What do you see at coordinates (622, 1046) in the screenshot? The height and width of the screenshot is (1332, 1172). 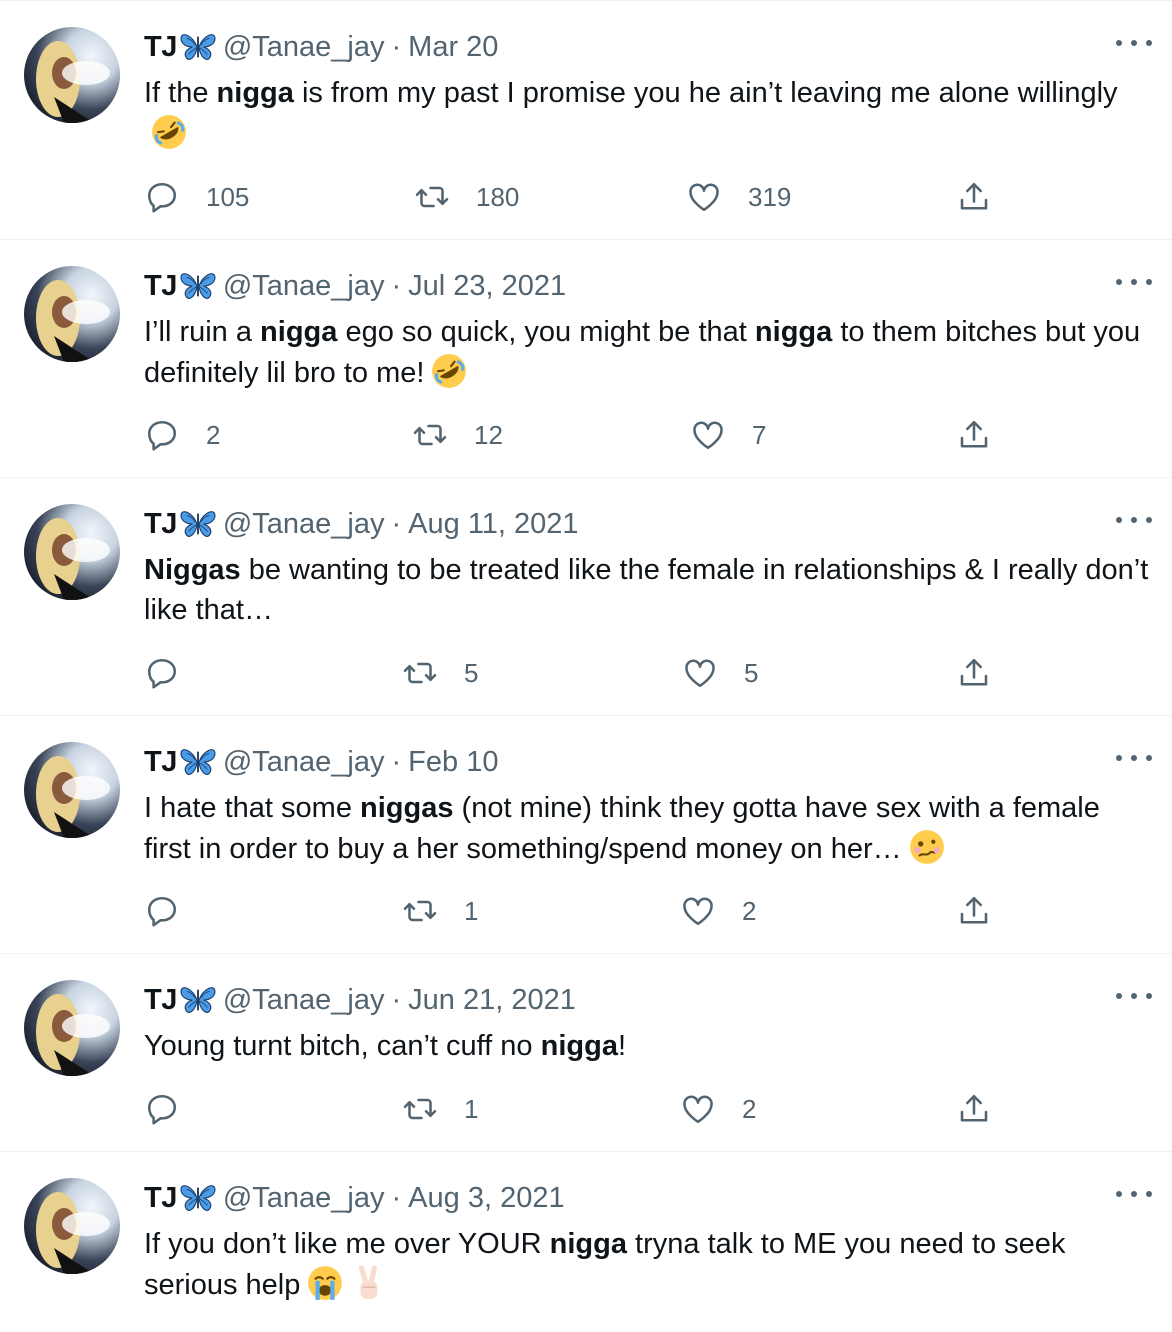 I see `text-segment: !` at bounding box center [622, 1046].